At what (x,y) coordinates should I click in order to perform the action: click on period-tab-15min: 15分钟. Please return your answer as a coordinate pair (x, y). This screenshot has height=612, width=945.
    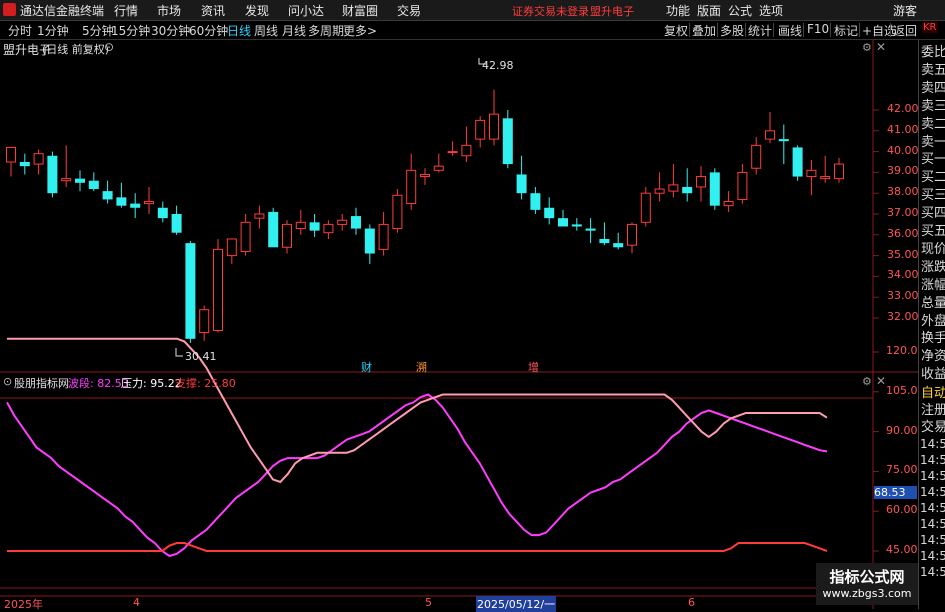
    Looking at the image, I should click on (130, 30).